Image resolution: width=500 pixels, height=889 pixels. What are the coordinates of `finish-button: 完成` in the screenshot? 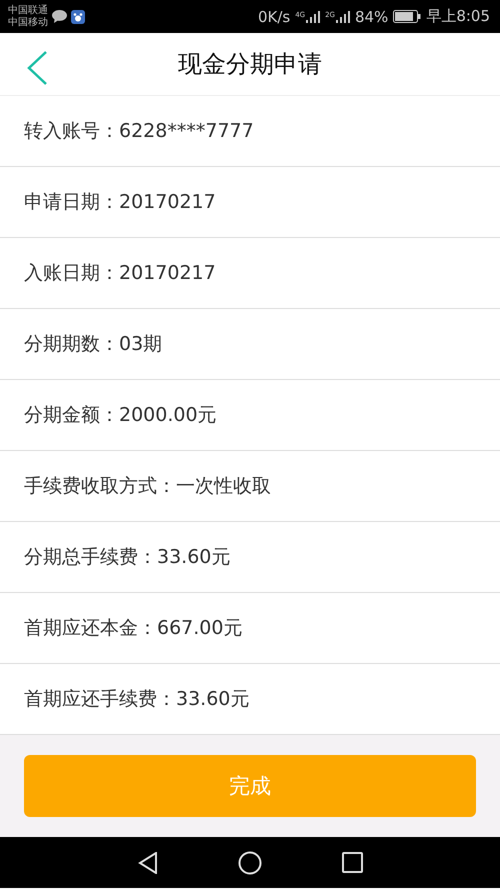 It's located at (250, 786).